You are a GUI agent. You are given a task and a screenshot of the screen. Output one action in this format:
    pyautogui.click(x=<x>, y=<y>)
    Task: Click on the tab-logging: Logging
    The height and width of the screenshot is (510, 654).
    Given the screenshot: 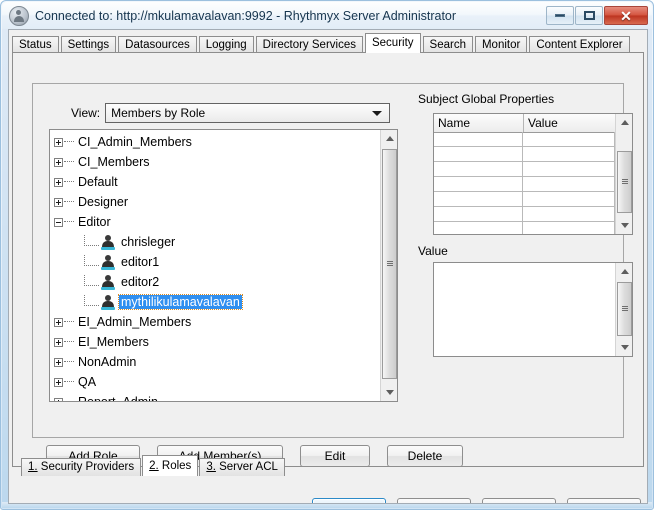 What is the action you would take?
    pyautogui.click(x=226, y=44)
    